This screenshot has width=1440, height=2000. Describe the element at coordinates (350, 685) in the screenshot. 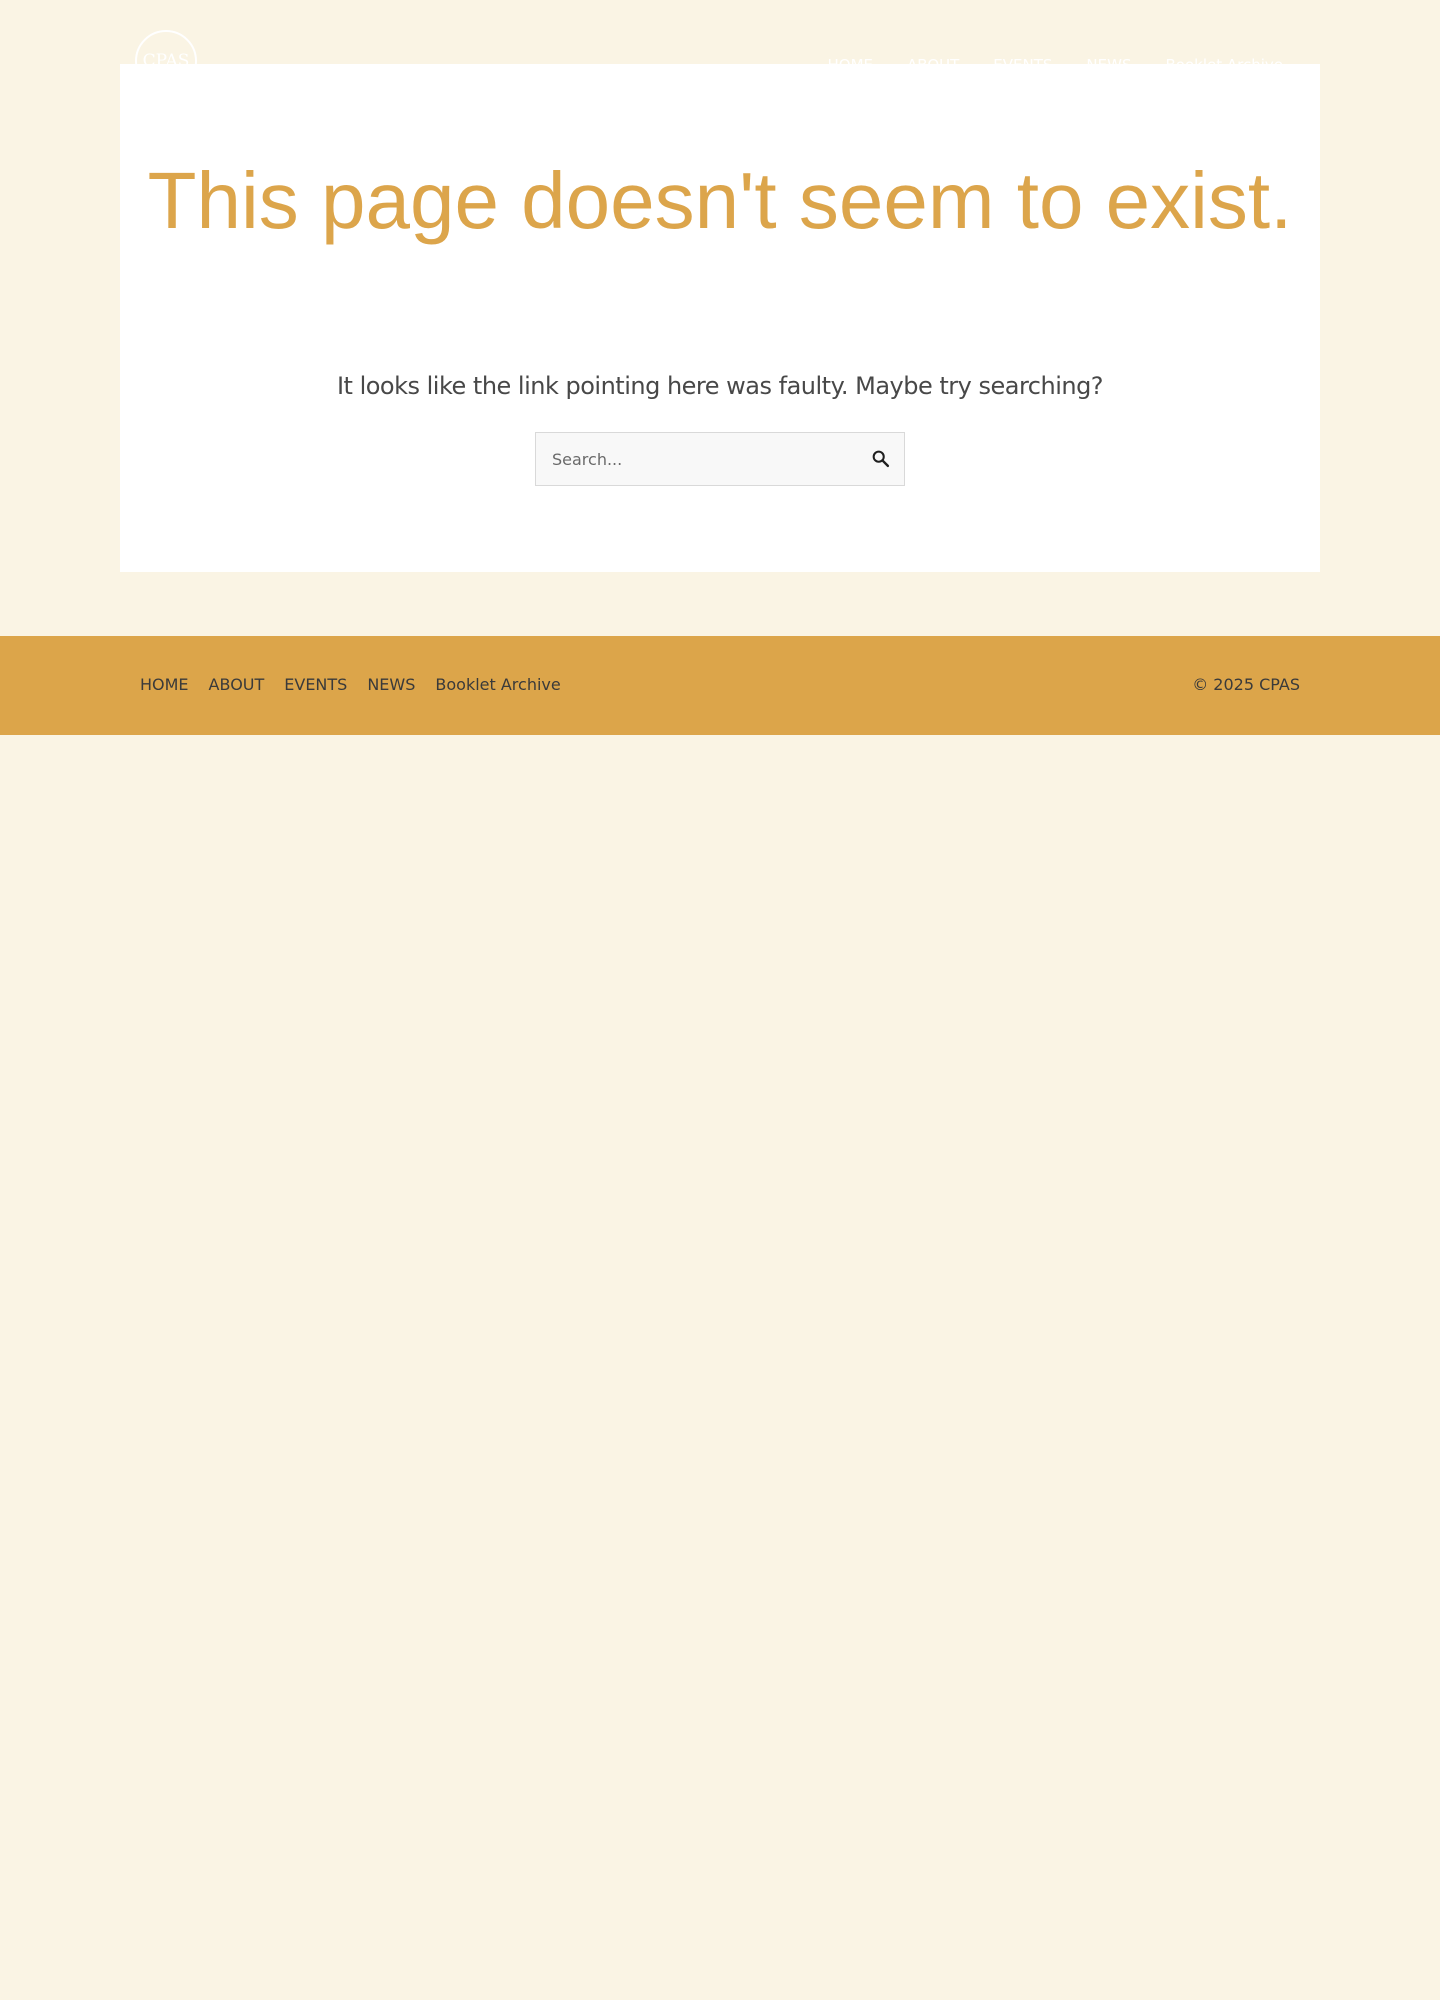

I see `footer-nav: HOME ABOUT EVENTS NEWS Booklet Archive` at that location.